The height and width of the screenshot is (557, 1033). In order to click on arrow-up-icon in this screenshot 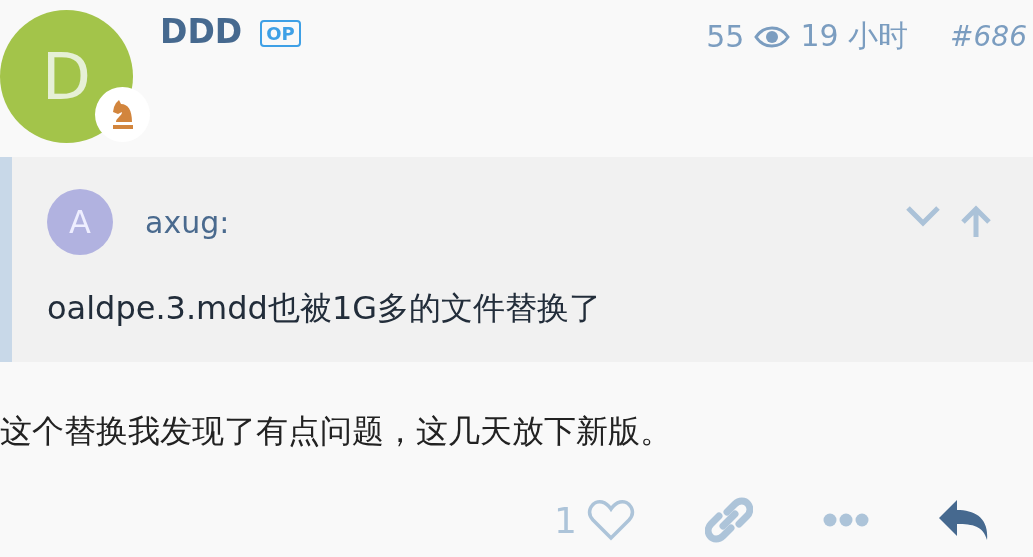, I will do `click(976, 222)`.